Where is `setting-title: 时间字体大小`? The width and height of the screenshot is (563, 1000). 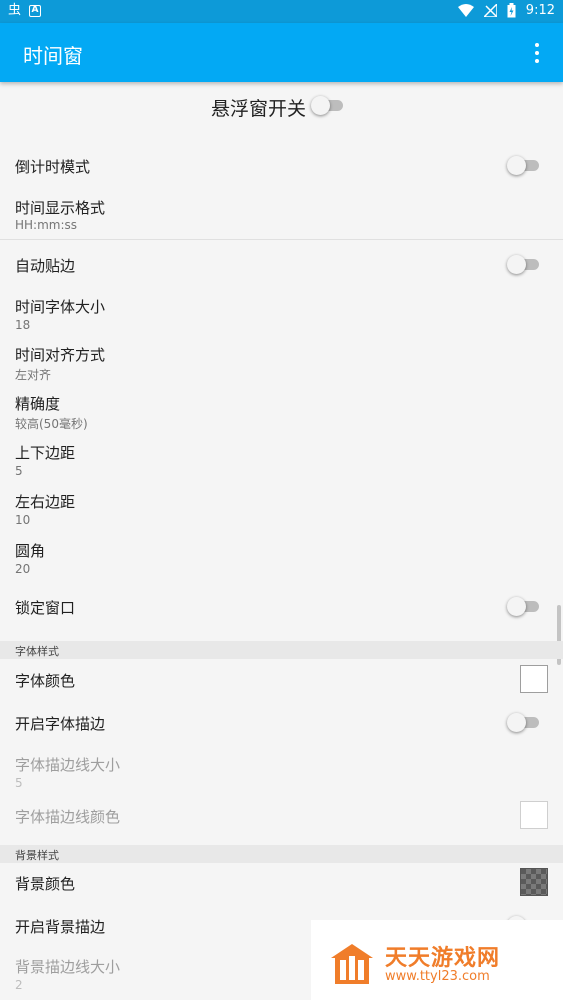
setting-title: 时间字体大小 is located at coordinates (60, 307).